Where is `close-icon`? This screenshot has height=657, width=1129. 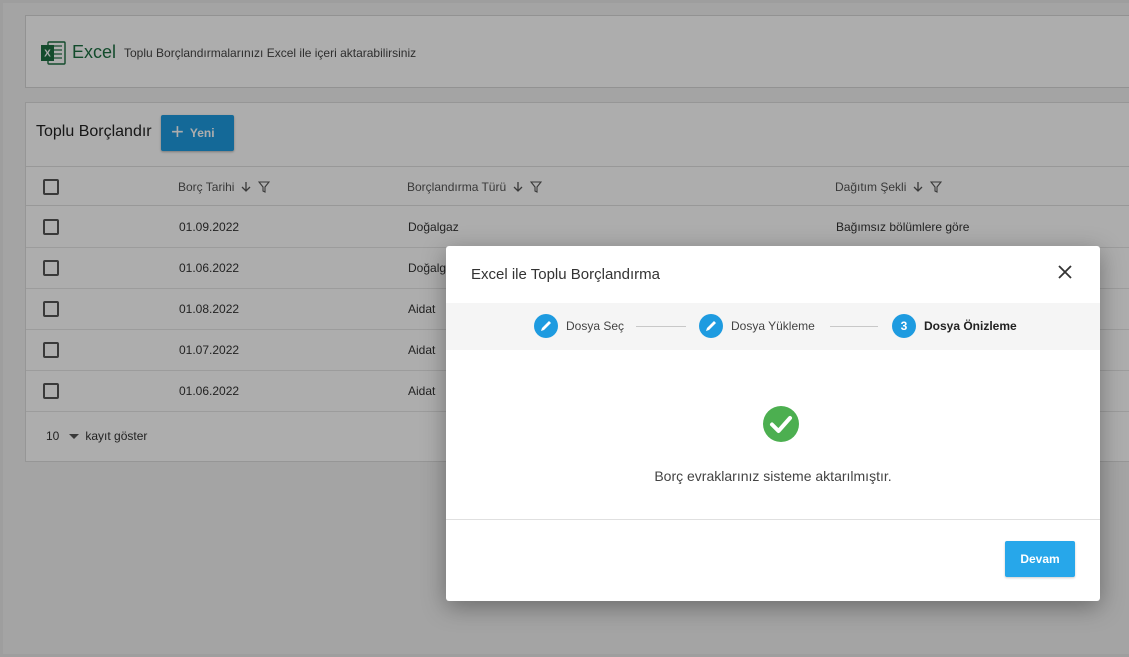 close-icon is located at coordinates (1065, 272).